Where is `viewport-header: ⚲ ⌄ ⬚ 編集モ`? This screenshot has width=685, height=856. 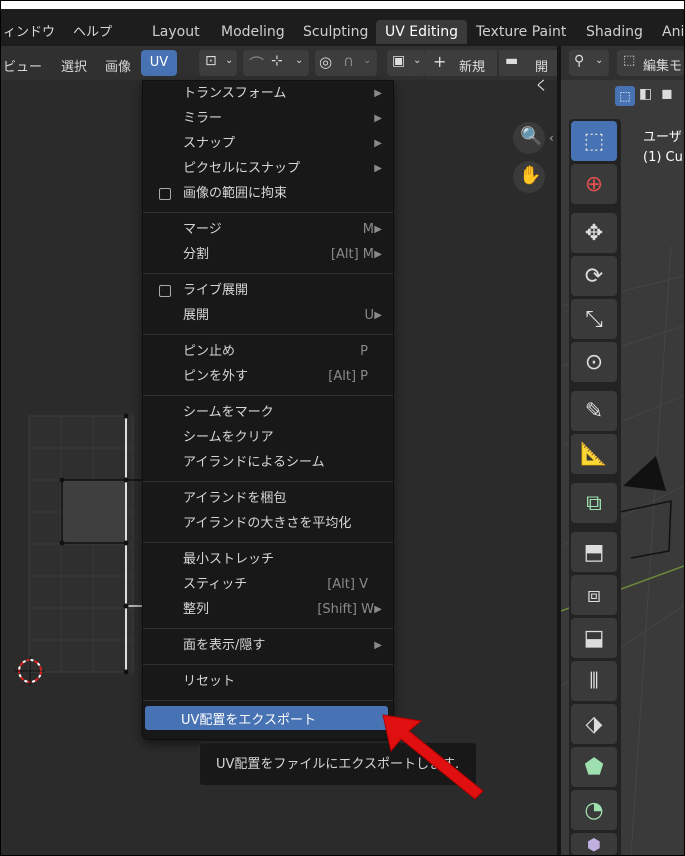
viewport-header: ⚲ ⌄ ⬚ 編集モ is located at coordinates (622, 63).